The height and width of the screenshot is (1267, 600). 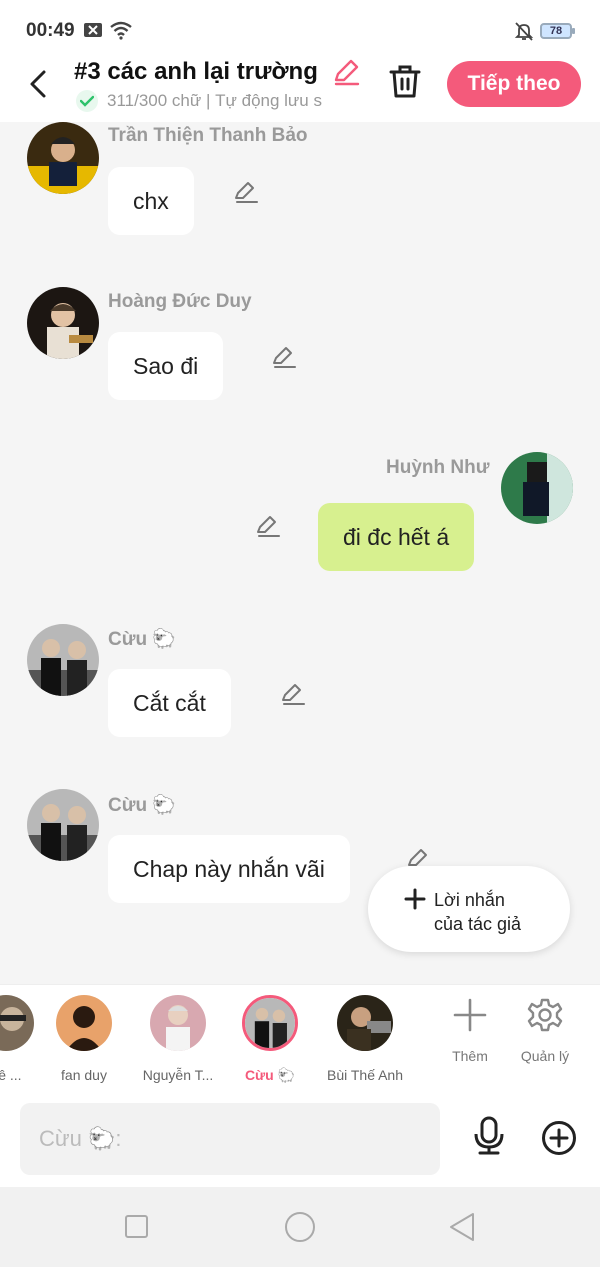 What do you see at coordinates (545, 1056) in the screenshot?
I see `manage-label: Quản lý` at bounding box center [545, 1056].